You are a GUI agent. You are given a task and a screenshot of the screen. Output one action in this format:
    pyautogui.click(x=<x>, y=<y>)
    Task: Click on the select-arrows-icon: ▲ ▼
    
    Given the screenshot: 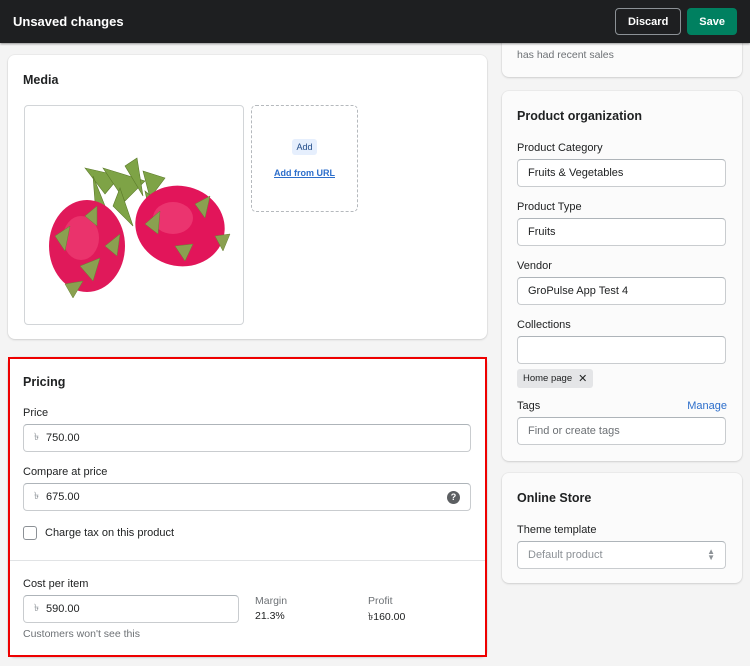 What is the action you would take?
    pyautogui.click(x=711, y=554)
    